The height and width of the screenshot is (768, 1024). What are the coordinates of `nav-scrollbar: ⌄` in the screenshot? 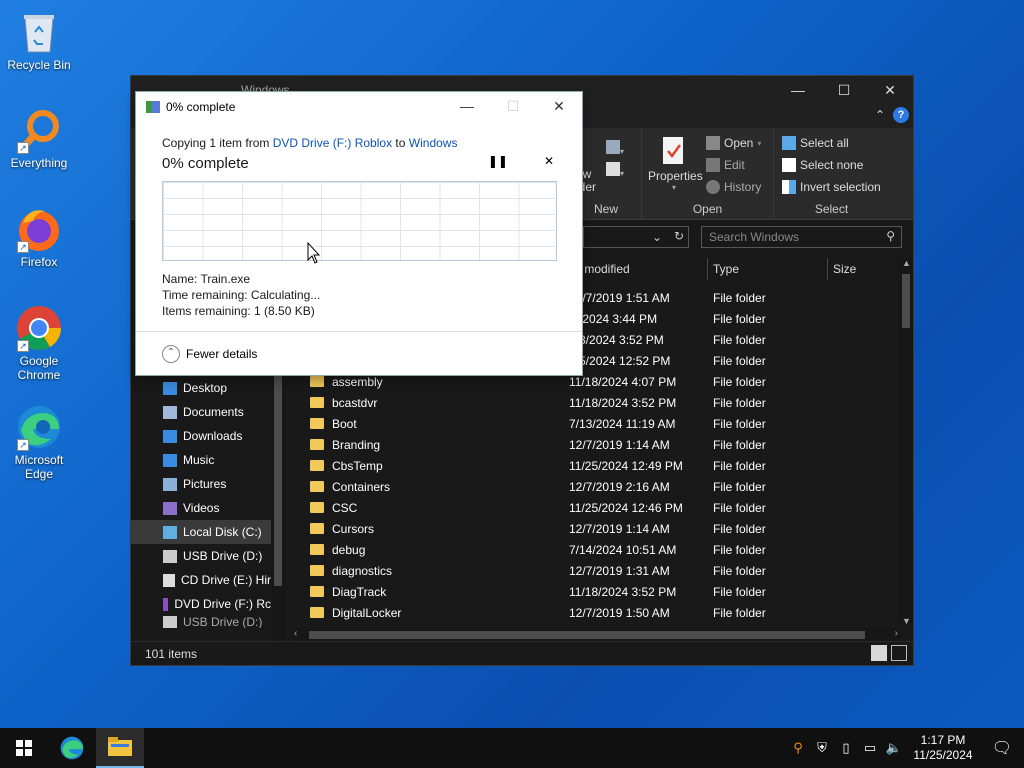 It's located at (278, 517).